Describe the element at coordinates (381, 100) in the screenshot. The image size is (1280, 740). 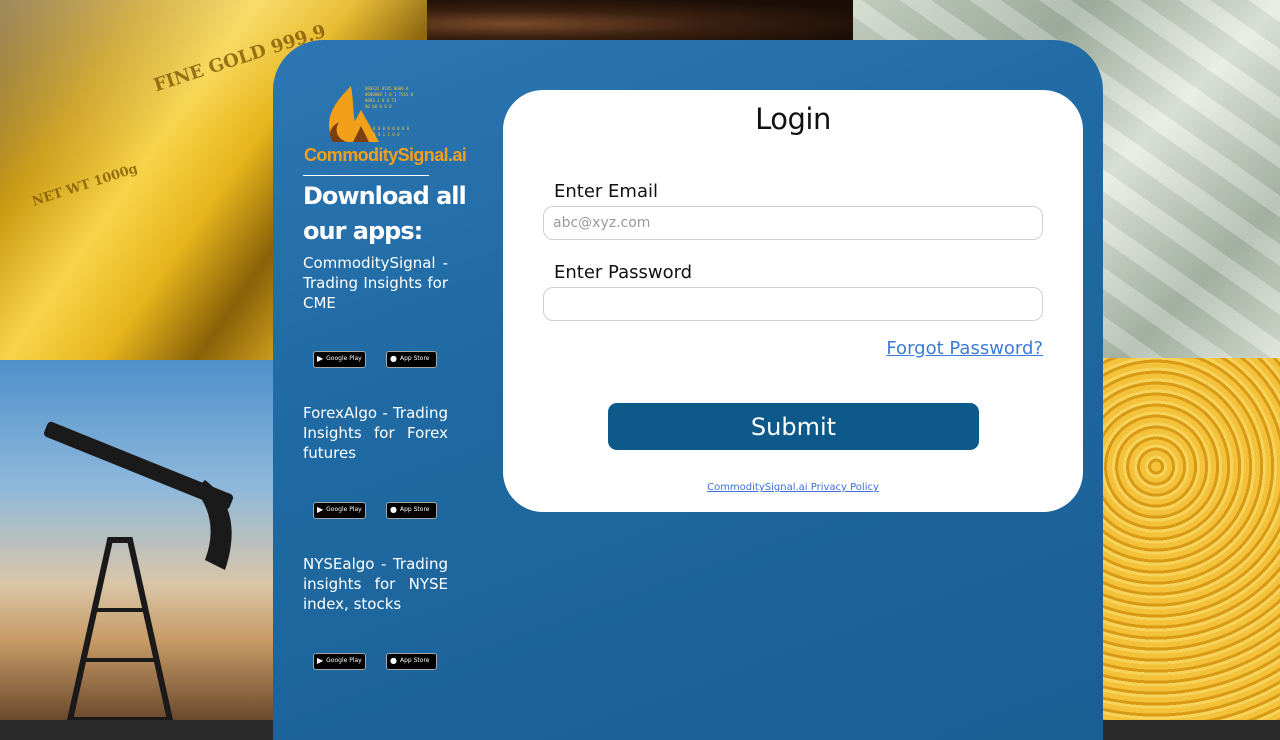
I see `svg-text: 0003 1 0 0 71` at that location.